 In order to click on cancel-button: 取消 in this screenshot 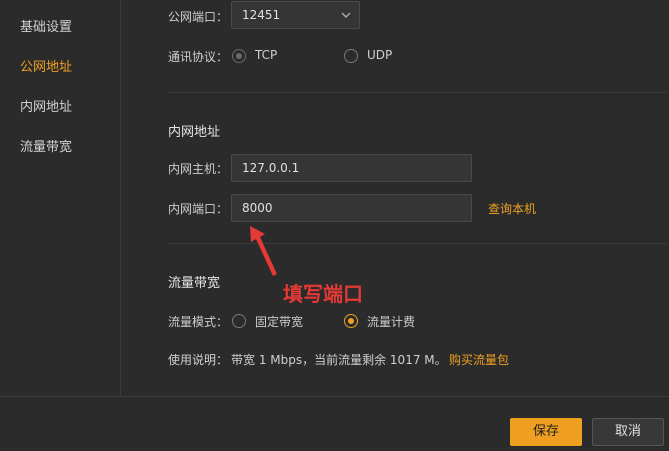, I will do `click(628, 432)`.